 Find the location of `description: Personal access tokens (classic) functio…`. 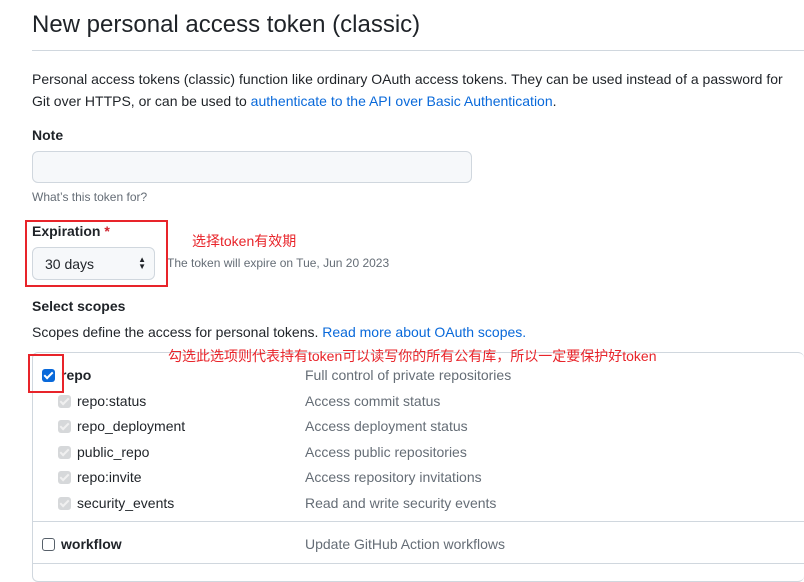

description: Personal access tokens (classic) functio… is located at coordinates (407, 90).